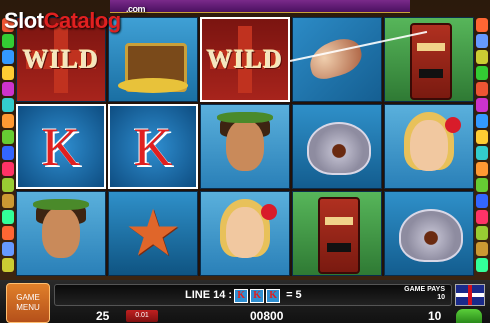  Describe the element at coordinates (142, 316) in the screenshot. I see `coin-value-button: 0.01` at that location.